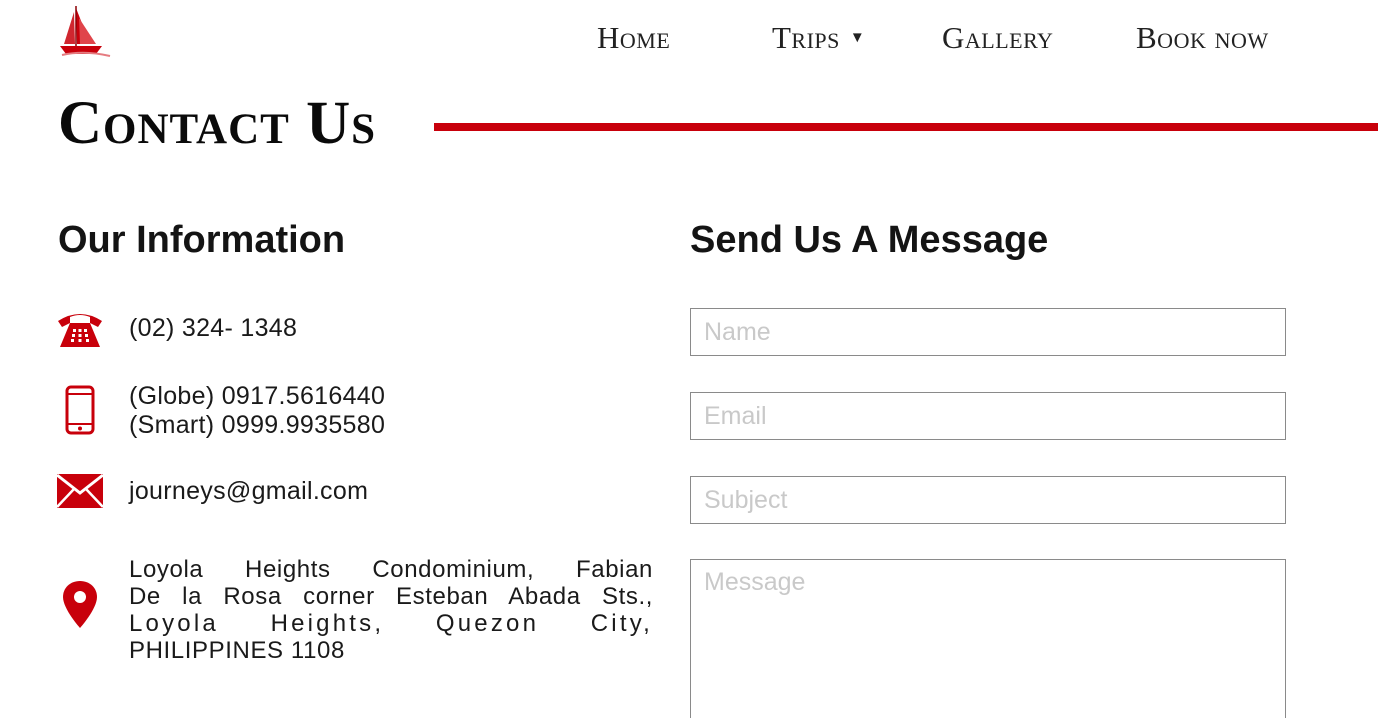  What do you see at coordinates (857, 38) in the screenshot?
I see `dropdown-caret-icon: ▼` at bounding box center [857, 38].